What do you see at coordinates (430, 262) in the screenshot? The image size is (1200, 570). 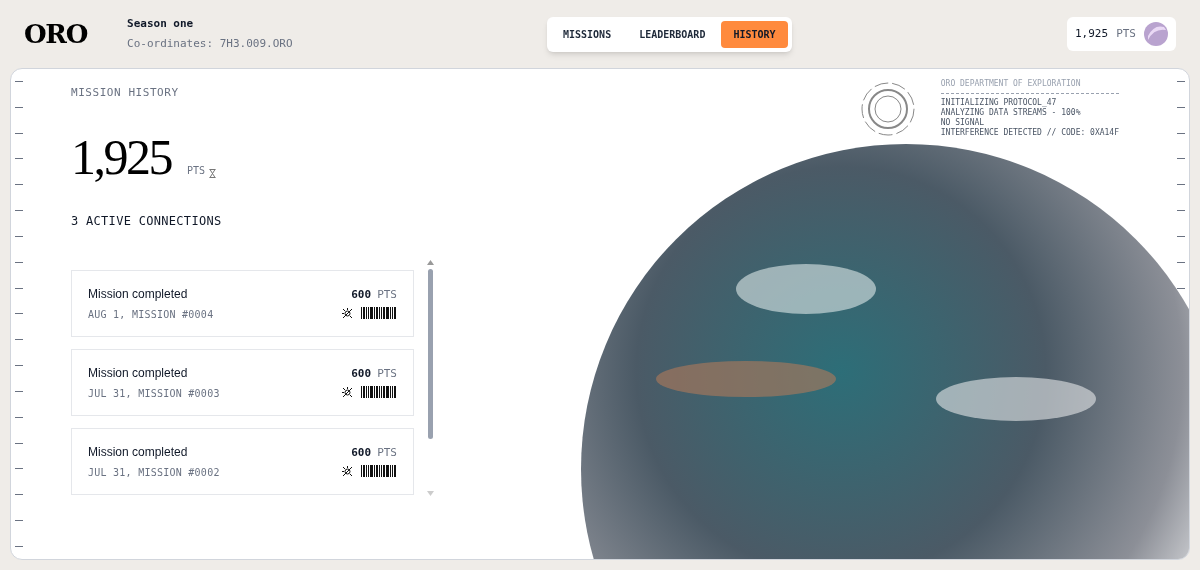 I see `scroll-up-icon` at bounding box center [430, 262].